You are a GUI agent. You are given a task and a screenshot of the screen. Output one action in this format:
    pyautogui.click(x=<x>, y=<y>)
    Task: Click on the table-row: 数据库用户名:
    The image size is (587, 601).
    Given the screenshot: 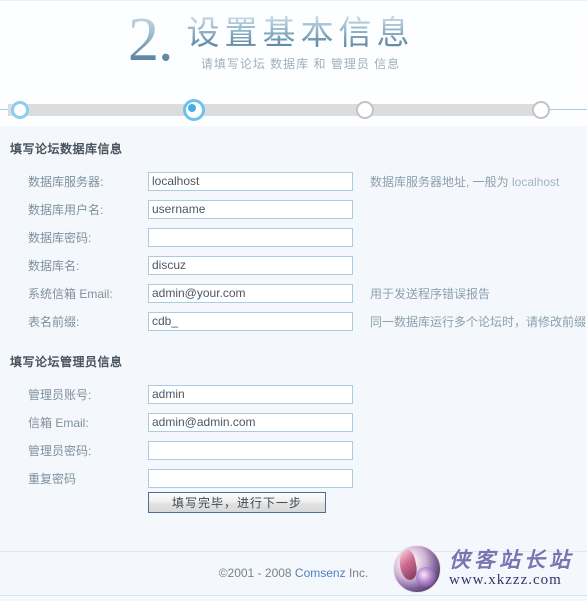 What is the action you would take?
    pyautogui.click(x=293, y=209)
    